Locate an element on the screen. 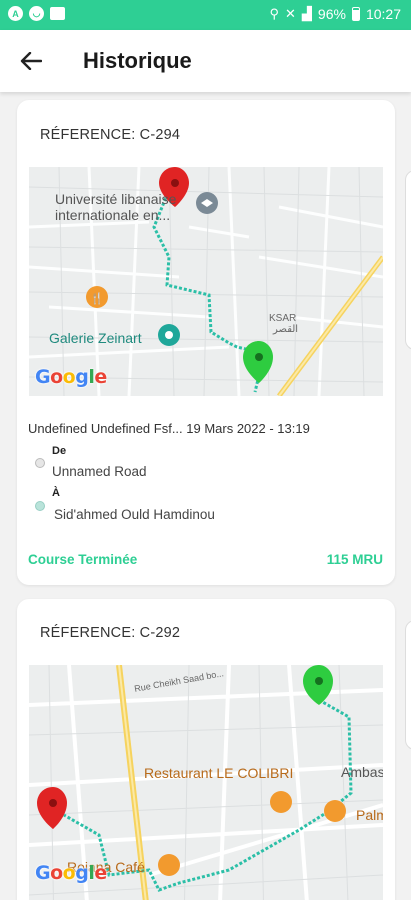 This screenshot has width=411, height=900. wifi-off-icon: ✕ is located at coordinates (290, 13).